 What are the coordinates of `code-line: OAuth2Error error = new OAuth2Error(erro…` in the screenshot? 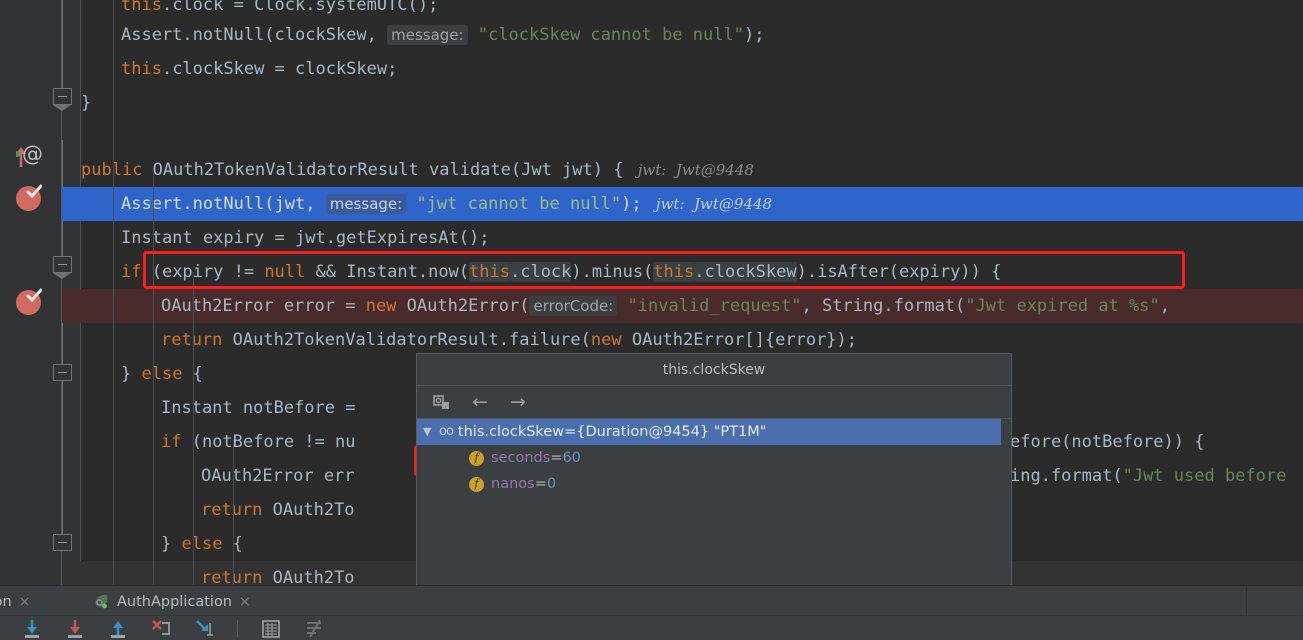 It's located at (692, 306).